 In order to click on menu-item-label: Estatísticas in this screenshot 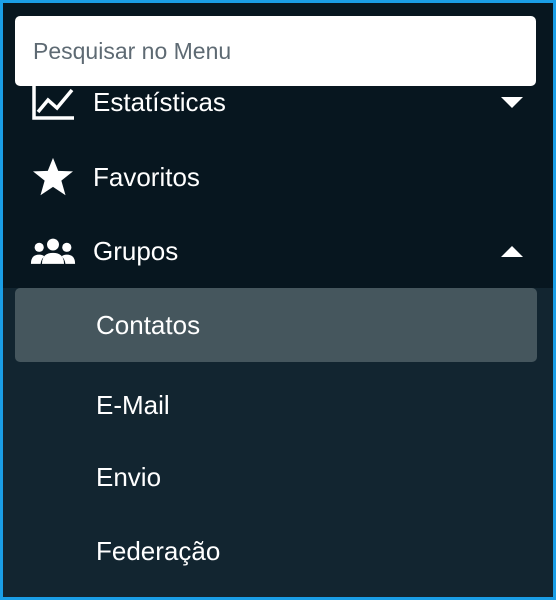, I will do `click(159, 101)`.